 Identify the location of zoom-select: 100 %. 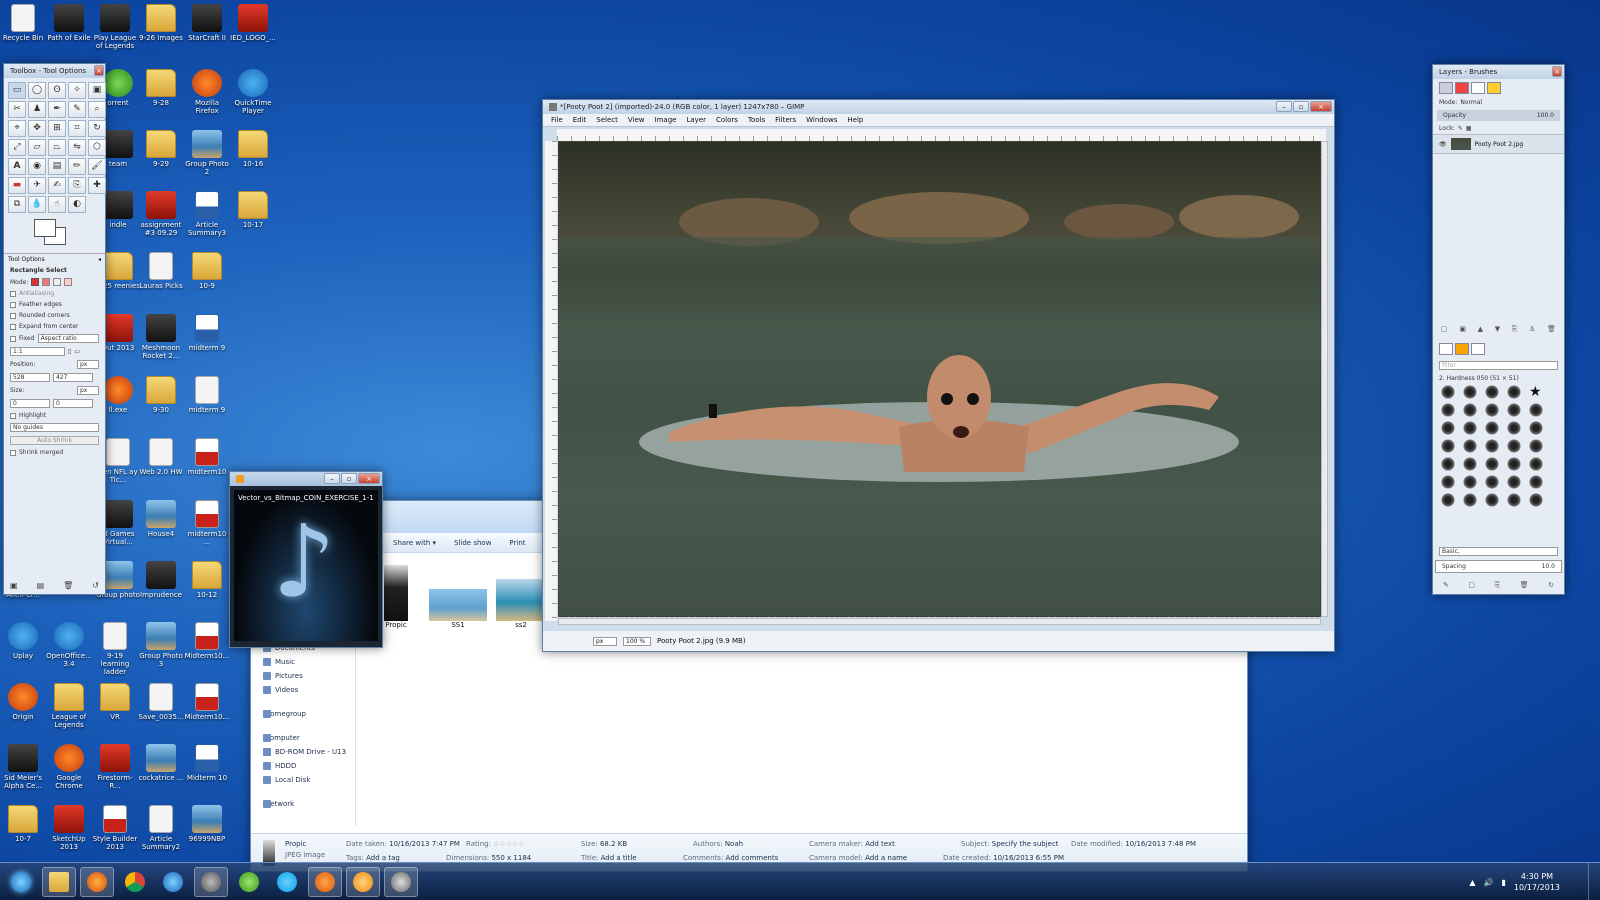
(637, 641).